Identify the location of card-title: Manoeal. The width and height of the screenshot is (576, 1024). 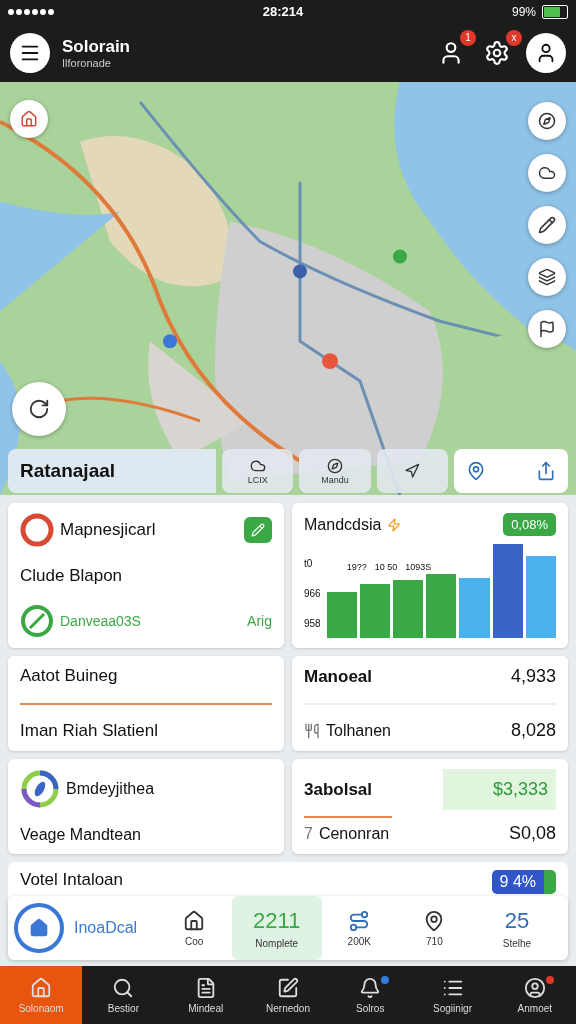
(338, 677).